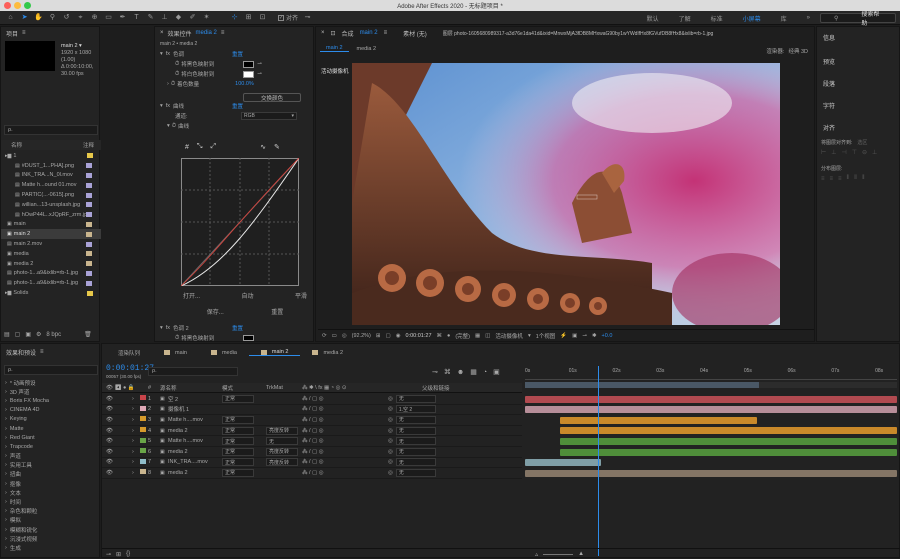 This screenshot has height=559, width=900. What do you see at coordinates (237, 328) in the screenshot?
I see `effect-tint2-reset: 重置` at bounding box center [237, 328].